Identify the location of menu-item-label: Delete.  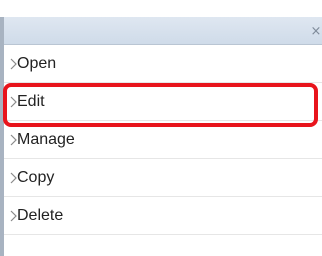
(40, 215).